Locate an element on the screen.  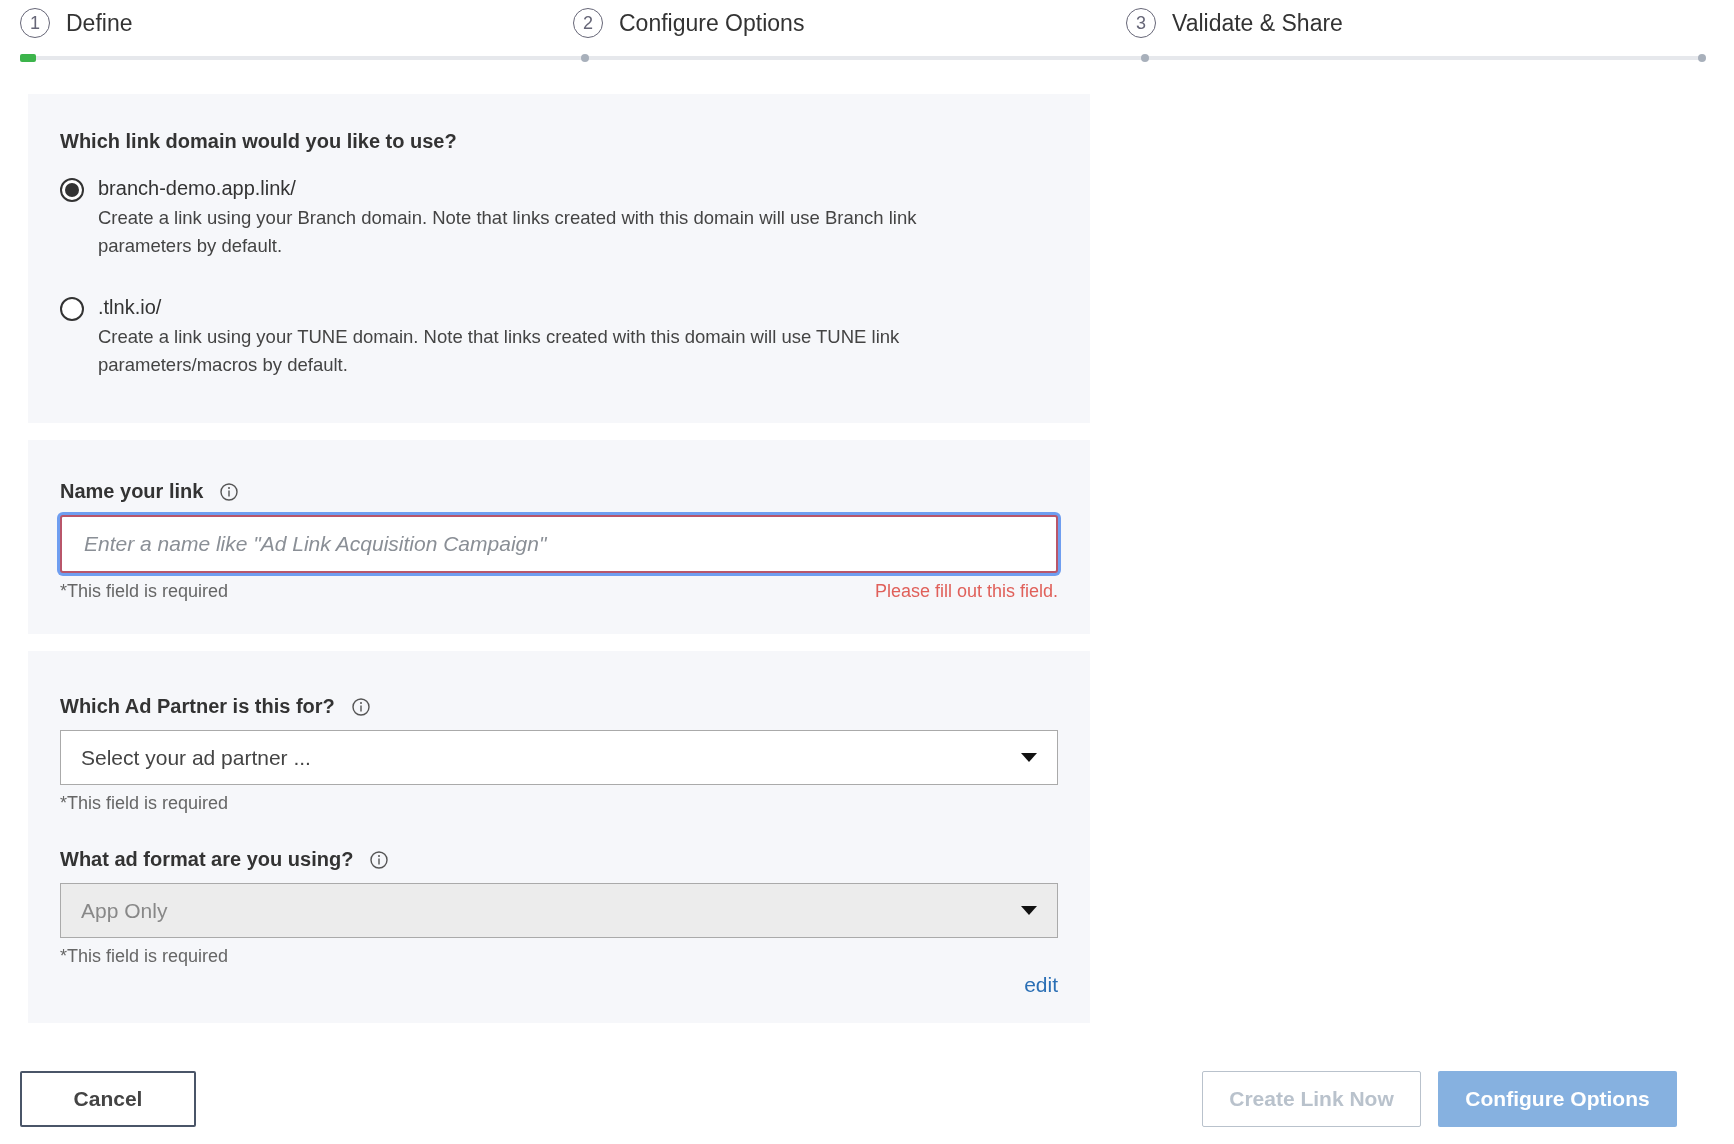
action-button: Cancel is located at coordinates (108, 1099).